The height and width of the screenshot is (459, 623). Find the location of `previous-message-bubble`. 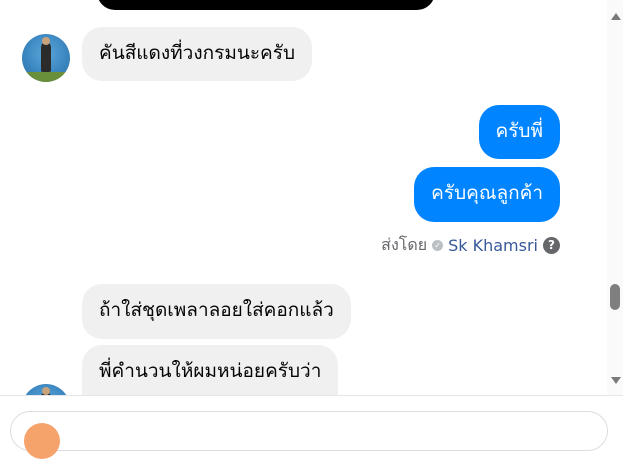

previous-message-bubble is located at coordinates (266, 5).